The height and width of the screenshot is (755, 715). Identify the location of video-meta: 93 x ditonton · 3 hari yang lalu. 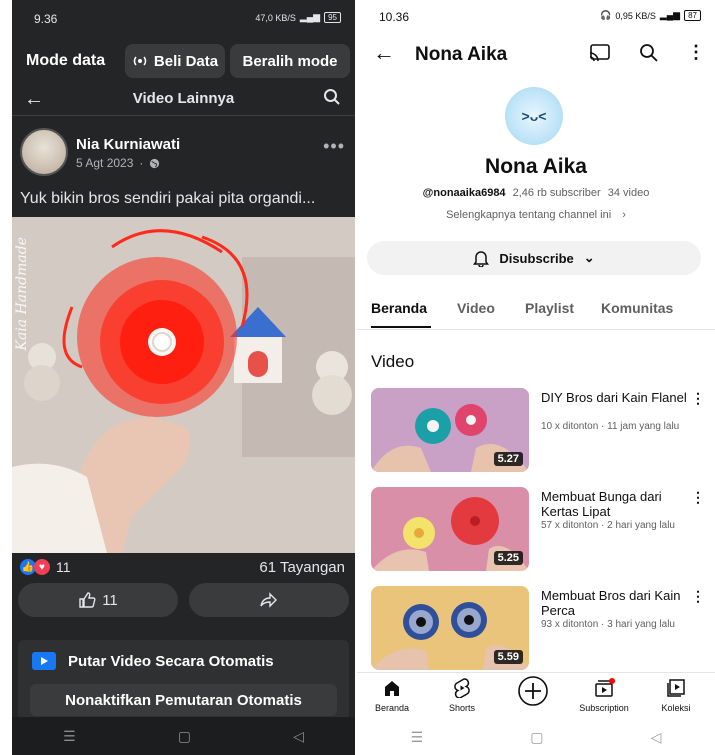
(608, 624).